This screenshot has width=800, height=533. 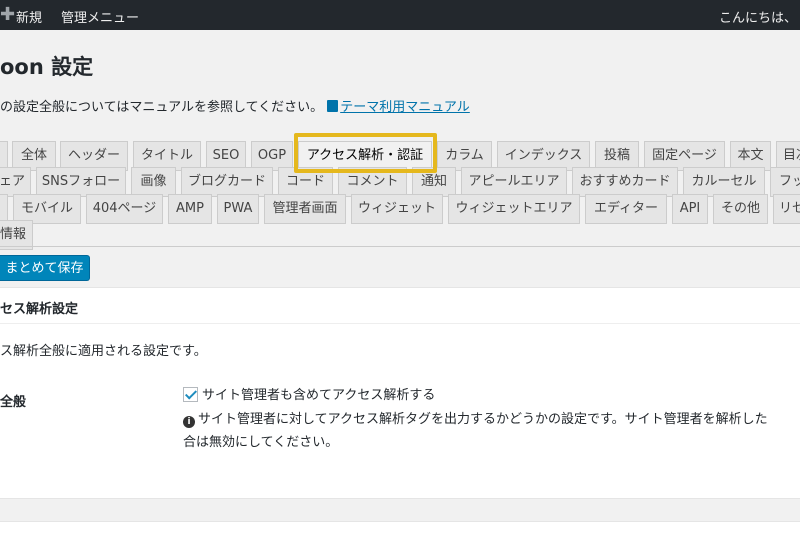 What do you see at coordinates (305, 209) in the screenshot?
I see `tab-admin-screen: 管理者画面` at bounding box center [305, 209].